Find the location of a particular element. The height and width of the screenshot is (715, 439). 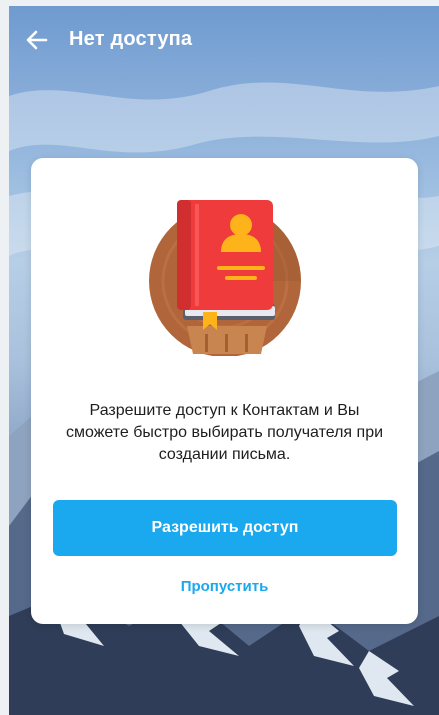

arrow-left-icon is located at coordinates (37, 40).